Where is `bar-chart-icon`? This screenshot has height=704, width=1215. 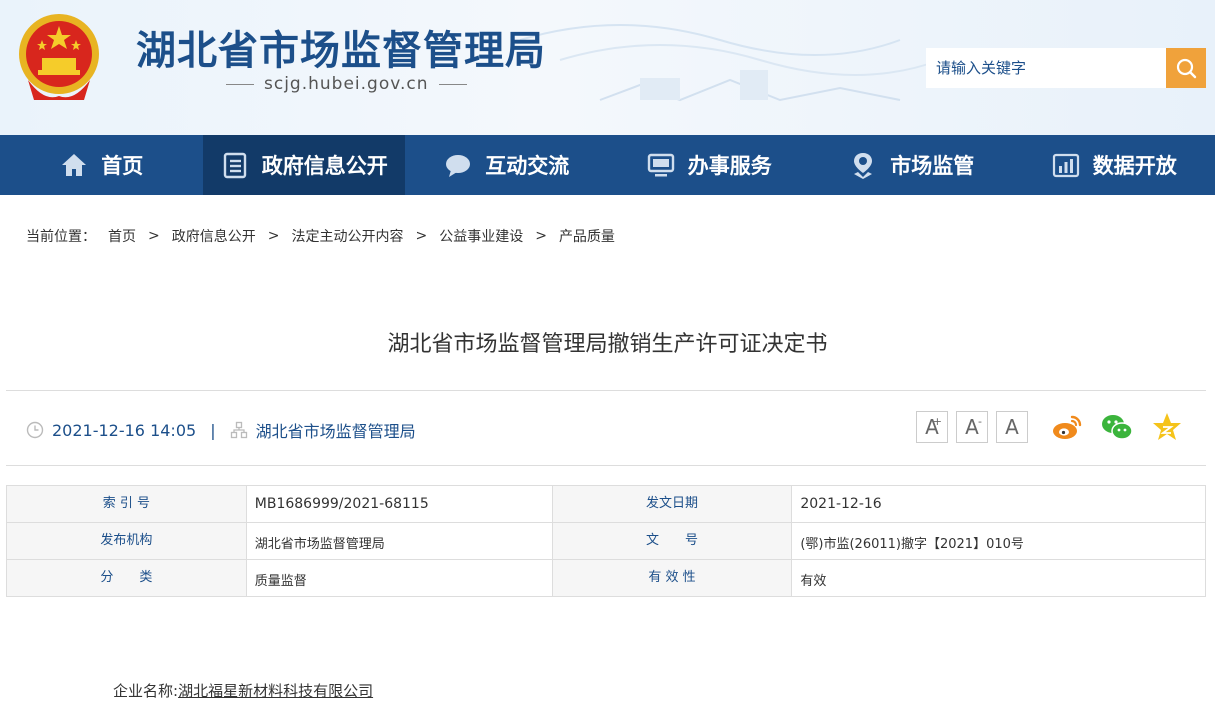 bar-chart-icon is located at coordinates (1065, 165).